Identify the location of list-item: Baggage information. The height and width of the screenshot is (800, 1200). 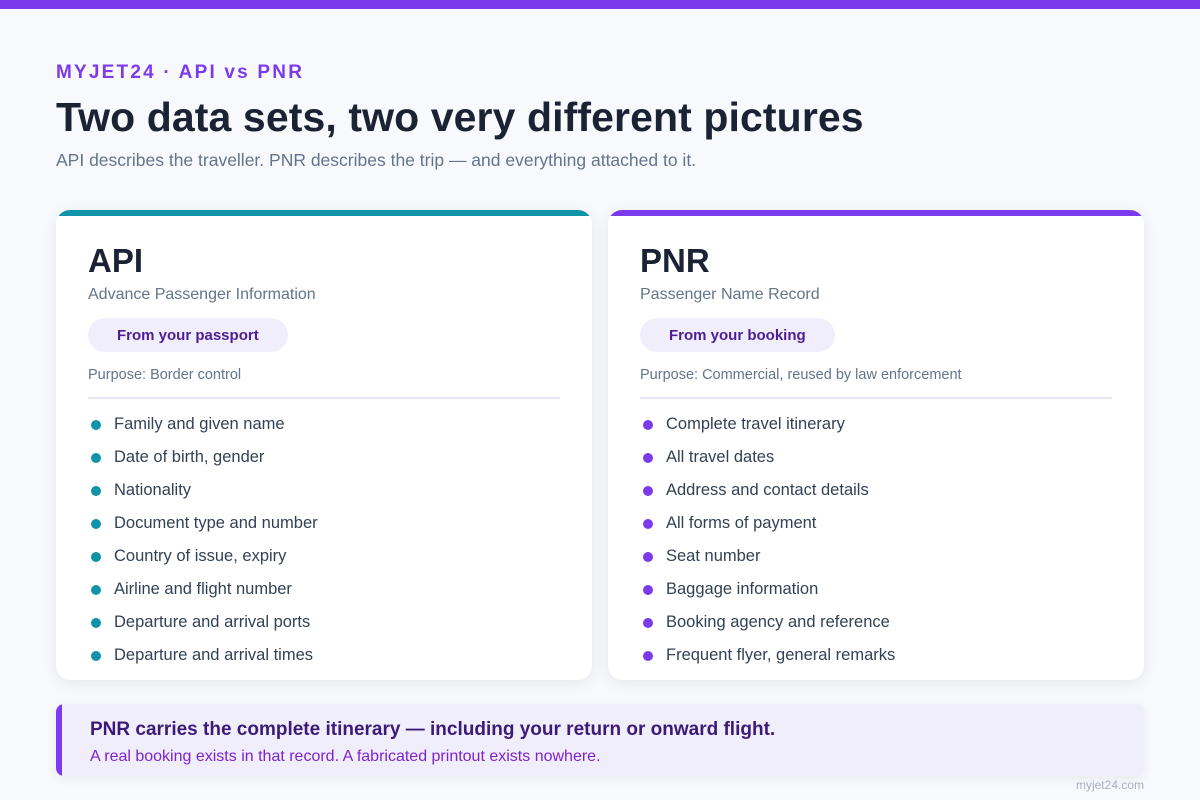
(767, 589).